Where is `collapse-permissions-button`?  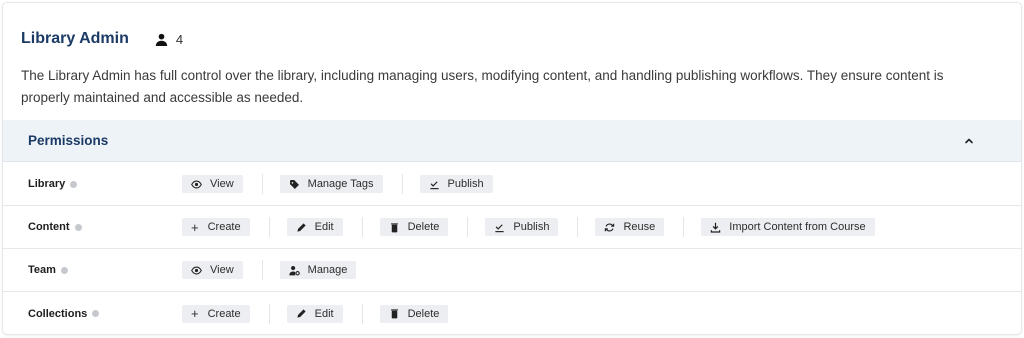 collapse-permissions-button is located at coordinates (969, 140).